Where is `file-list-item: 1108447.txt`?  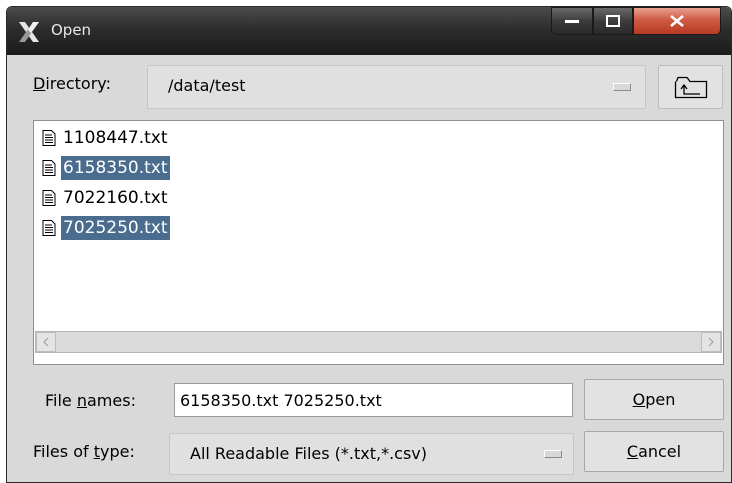
file-list-item: 1108447.txt is located at coordinates (106, 138).